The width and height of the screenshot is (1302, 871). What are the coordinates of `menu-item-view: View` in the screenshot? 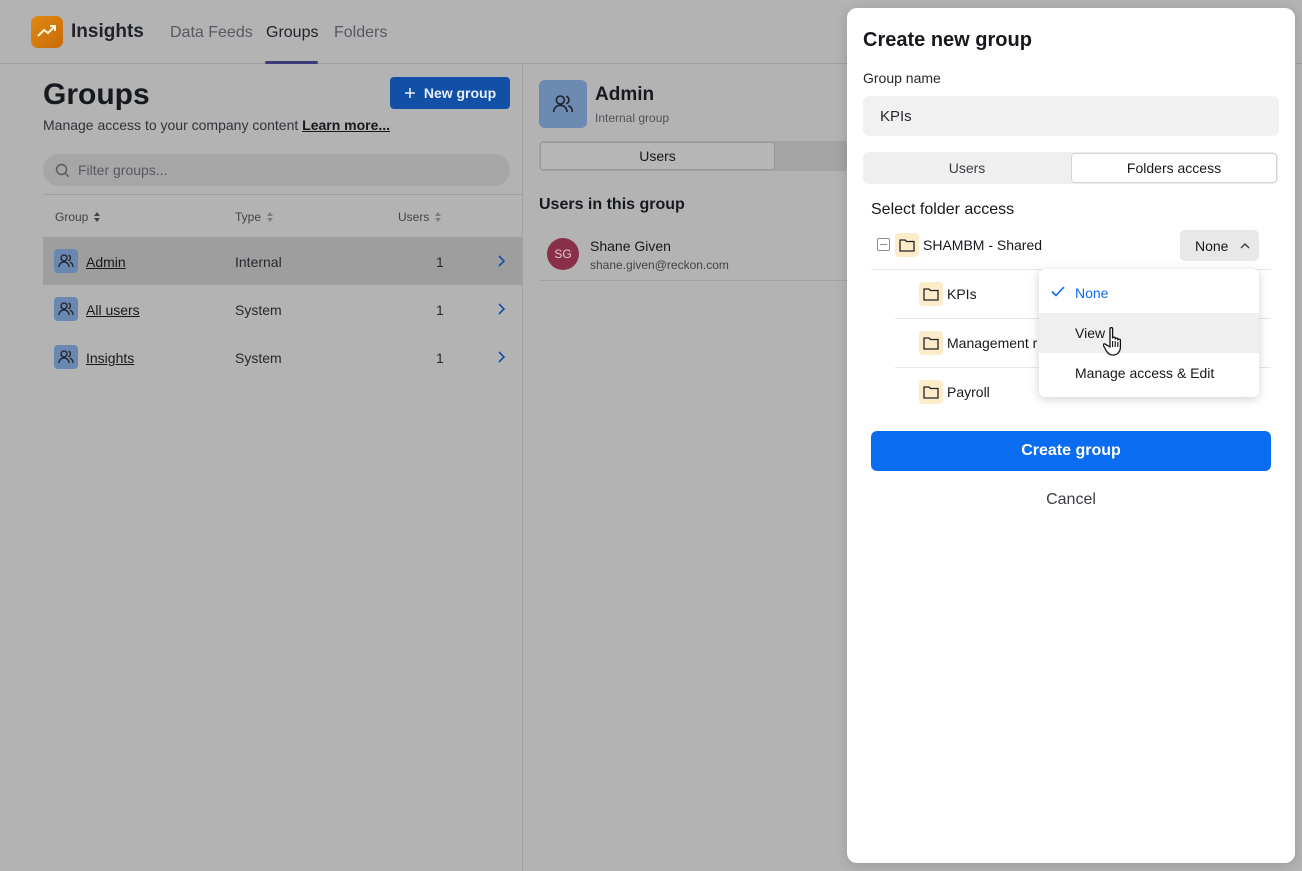 It's located at (1149, 333).